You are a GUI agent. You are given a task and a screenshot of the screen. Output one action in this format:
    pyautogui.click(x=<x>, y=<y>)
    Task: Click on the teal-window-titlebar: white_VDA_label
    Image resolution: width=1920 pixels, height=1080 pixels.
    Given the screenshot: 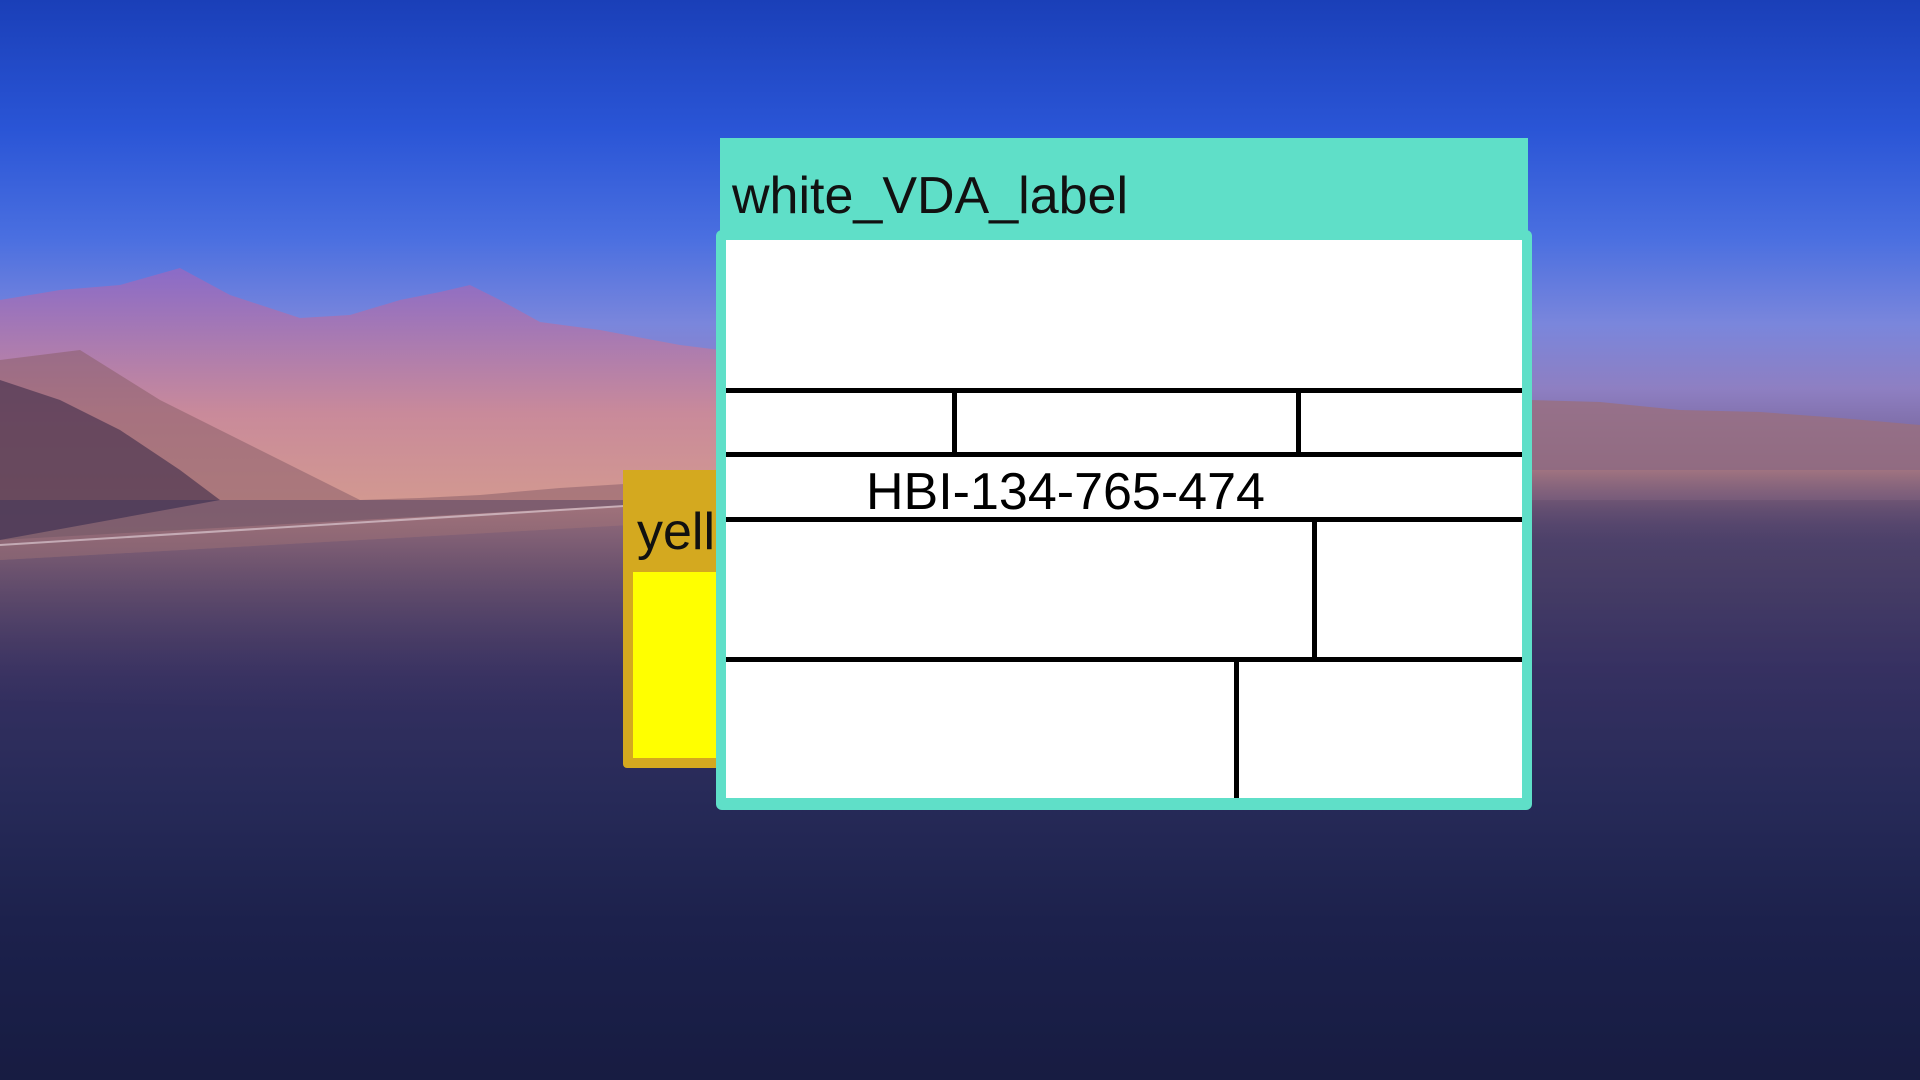 What is the action you would take?
    pyautogui.click(x=1124, y=188)
    